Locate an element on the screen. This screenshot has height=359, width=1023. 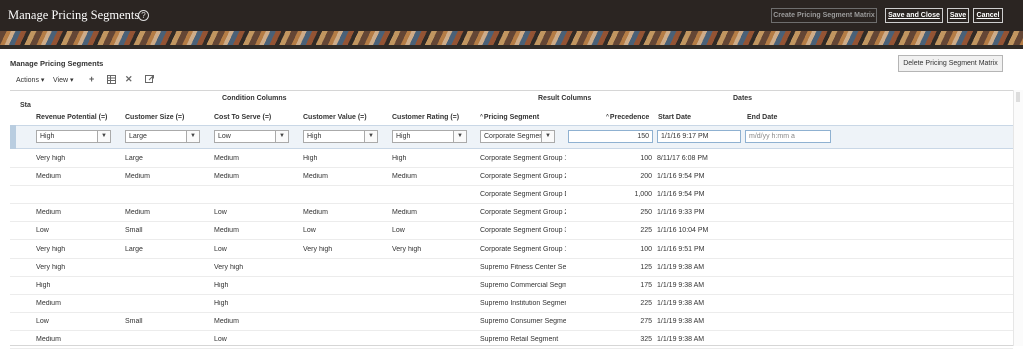
spreadsheet-icon is located at coordinates (111, 80).